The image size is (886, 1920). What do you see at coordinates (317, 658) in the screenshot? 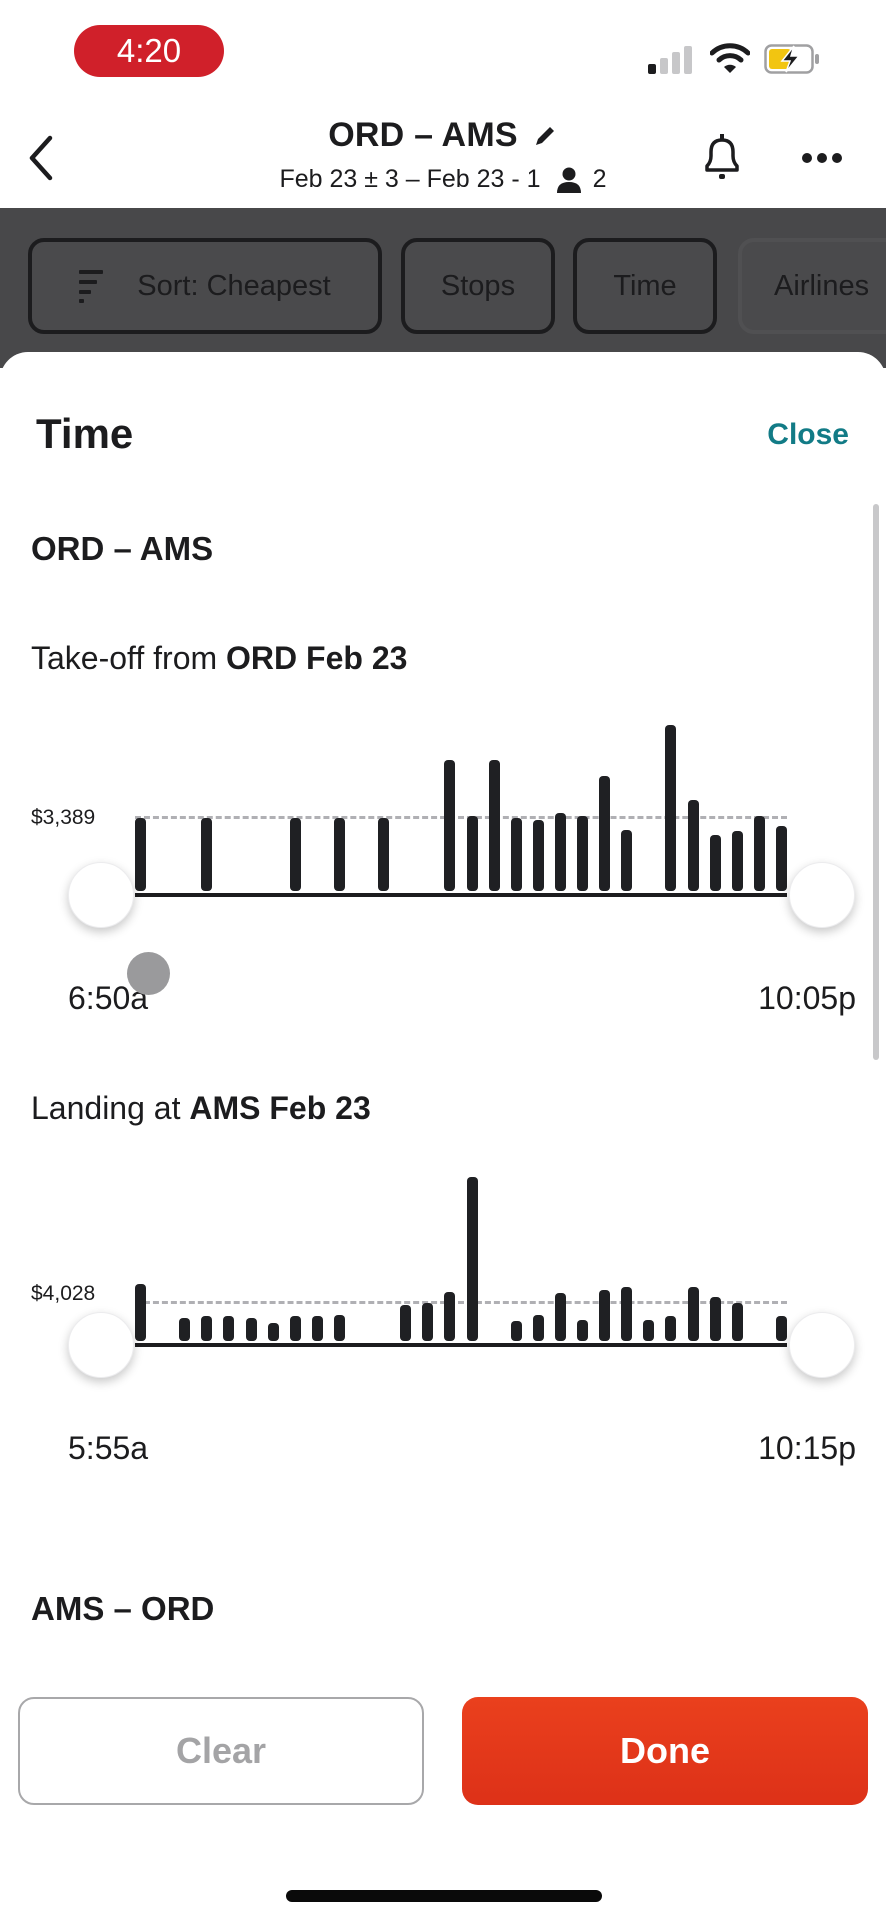
I see `takeoff-label-bold: ORD Feb 23` at bounding box center [317, 658].